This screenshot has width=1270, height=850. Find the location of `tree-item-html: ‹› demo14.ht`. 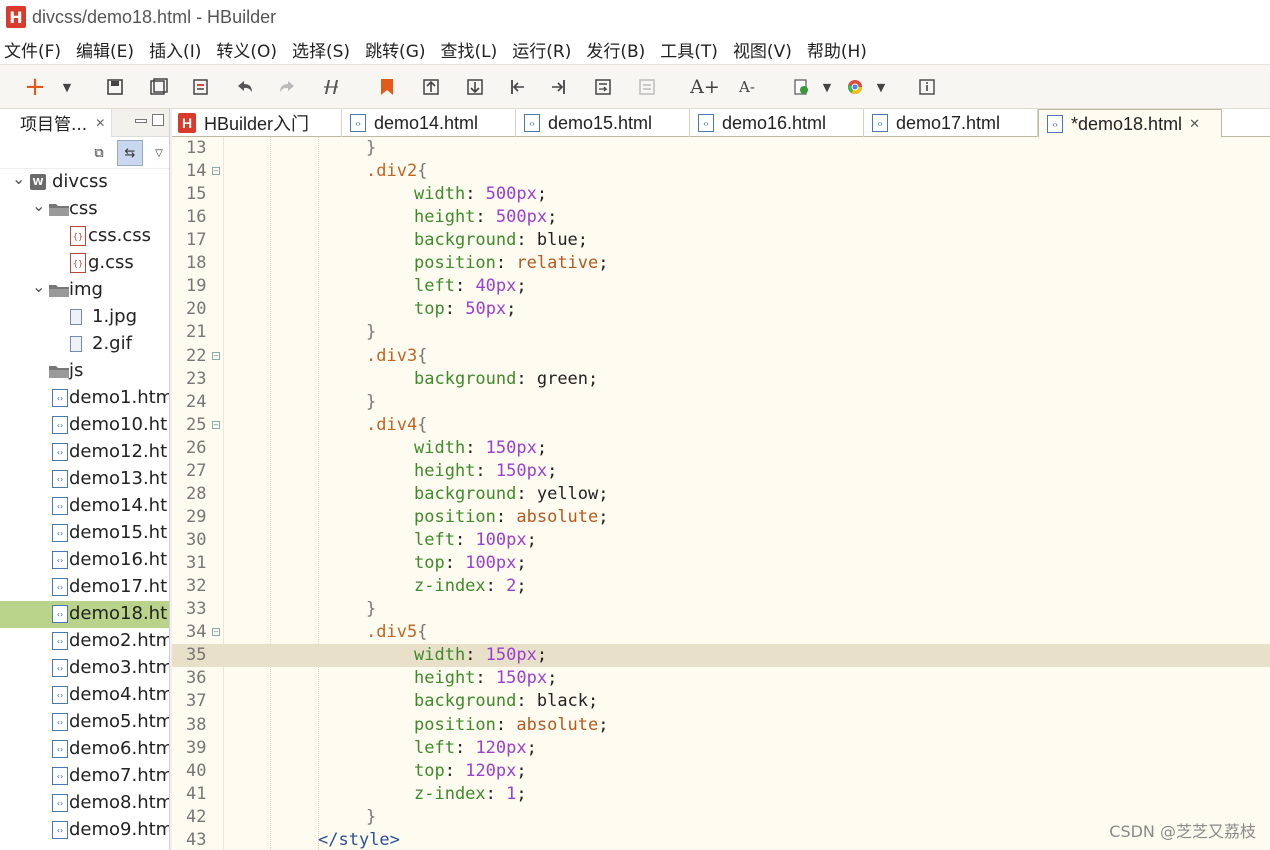

tree-item-html: ‹› demo14.ht is located at coordinates (84, 506).